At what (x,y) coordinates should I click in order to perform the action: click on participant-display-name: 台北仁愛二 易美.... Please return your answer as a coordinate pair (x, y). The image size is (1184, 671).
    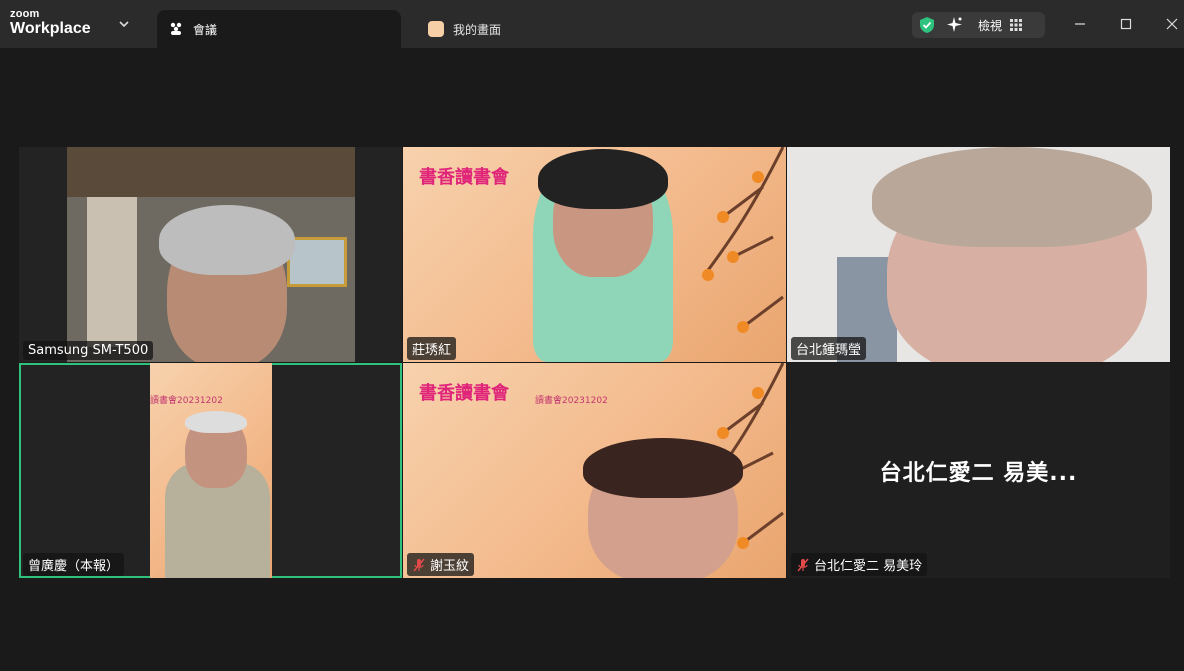
    Looking at the image, I should click on (978, 473).